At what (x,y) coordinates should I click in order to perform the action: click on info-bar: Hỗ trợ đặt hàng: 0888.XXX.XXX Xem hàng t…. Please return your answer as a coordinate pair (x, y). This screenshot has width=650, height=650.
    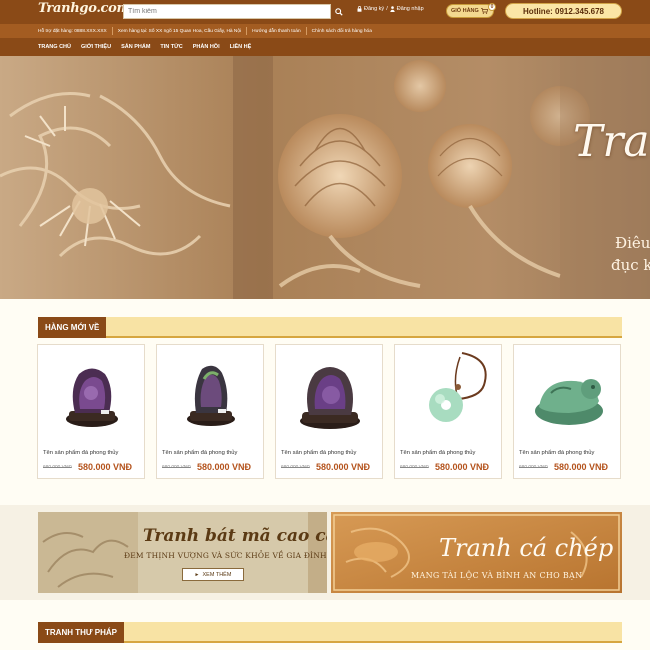
    Looking at the image, I should click on (325, 31).